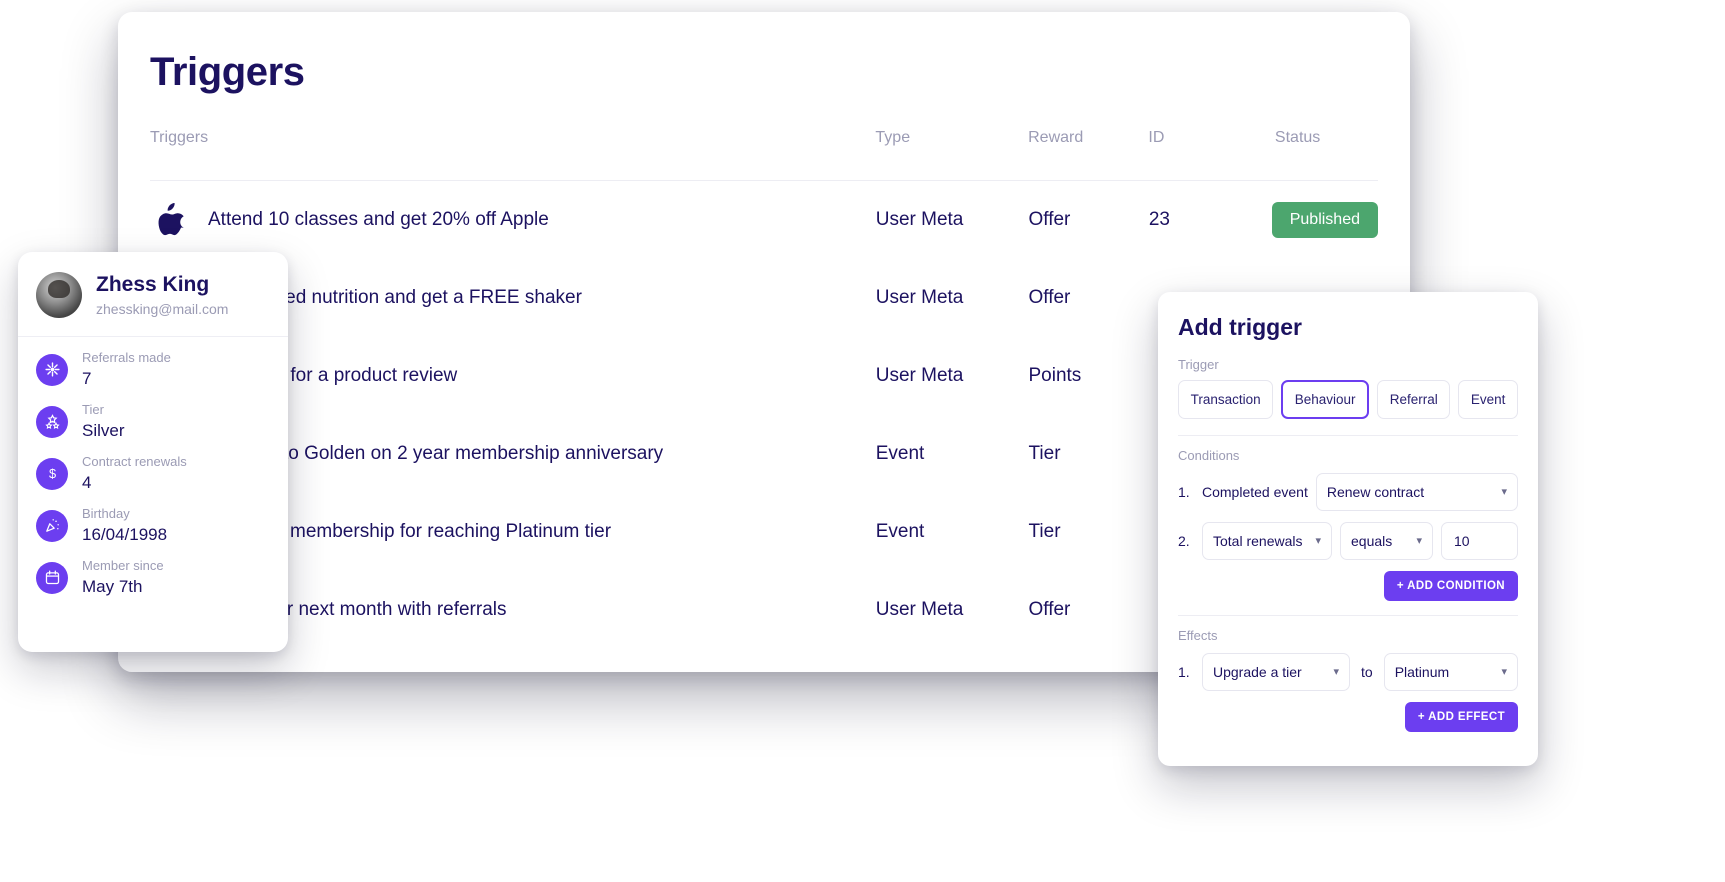 This screenshot has width=1725, height=882. Describe the element at coordinates (378, 219) in the screenshot. I see `trigger-name: Attend 10 classes and get 20% off Apple` at that location.